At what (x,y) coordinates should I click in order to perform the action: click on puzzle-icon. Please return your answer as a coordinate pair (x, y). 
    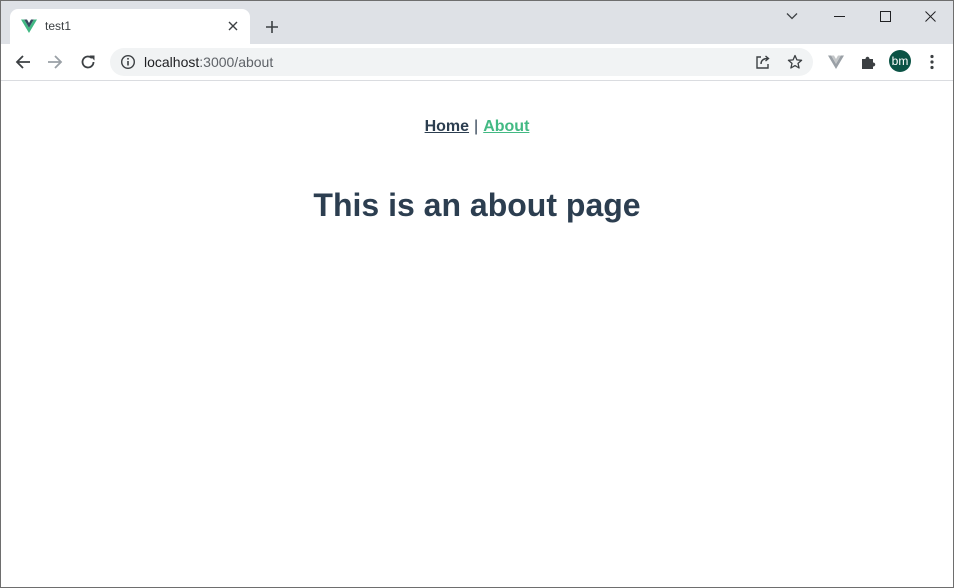
    Looking at the image, I should click on (869, 62).